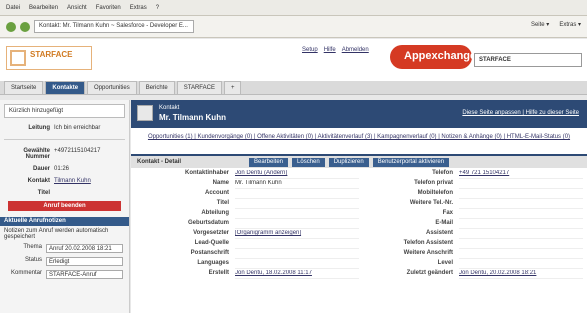 The width and height of the screenshot is (587, 313). Describe the element at coordinates (84, 261) in the screenshot. I see `status-select: Erledigt` at that location.